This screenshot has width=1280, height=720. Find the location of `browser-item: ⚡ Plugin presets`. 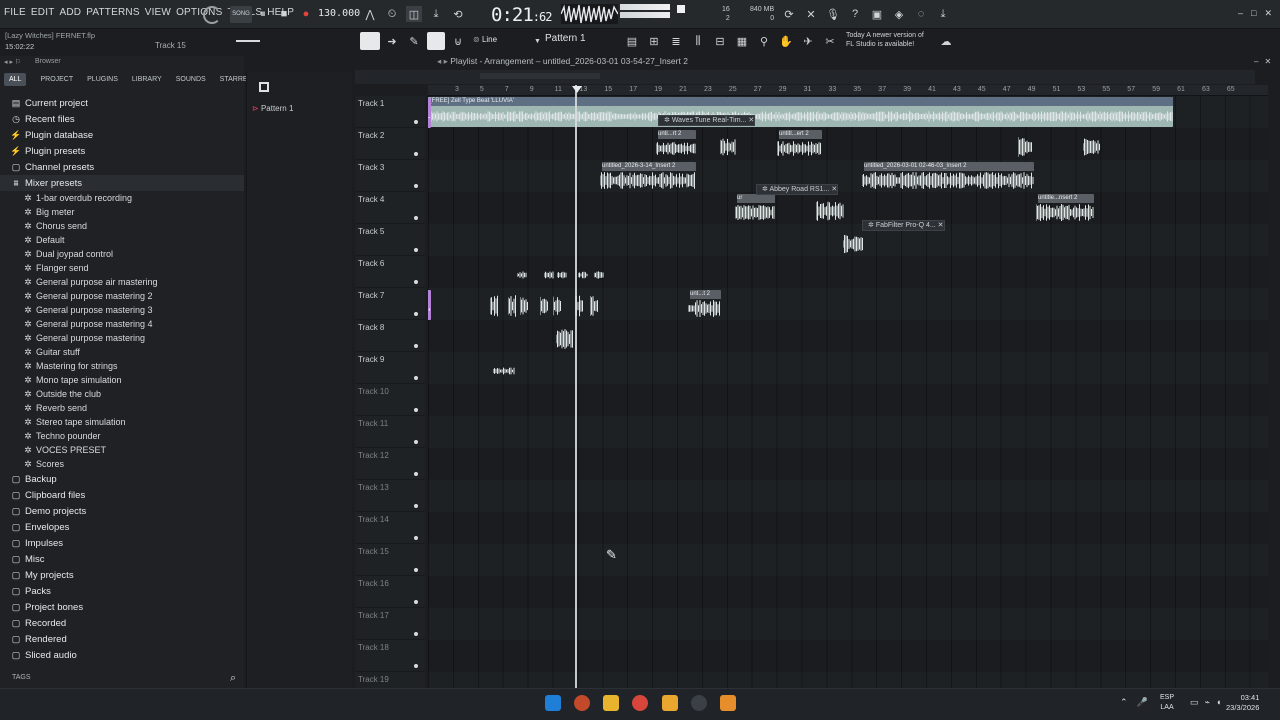

browser-item: ⚡ Plugin presets is located at coordinates (122, 151).